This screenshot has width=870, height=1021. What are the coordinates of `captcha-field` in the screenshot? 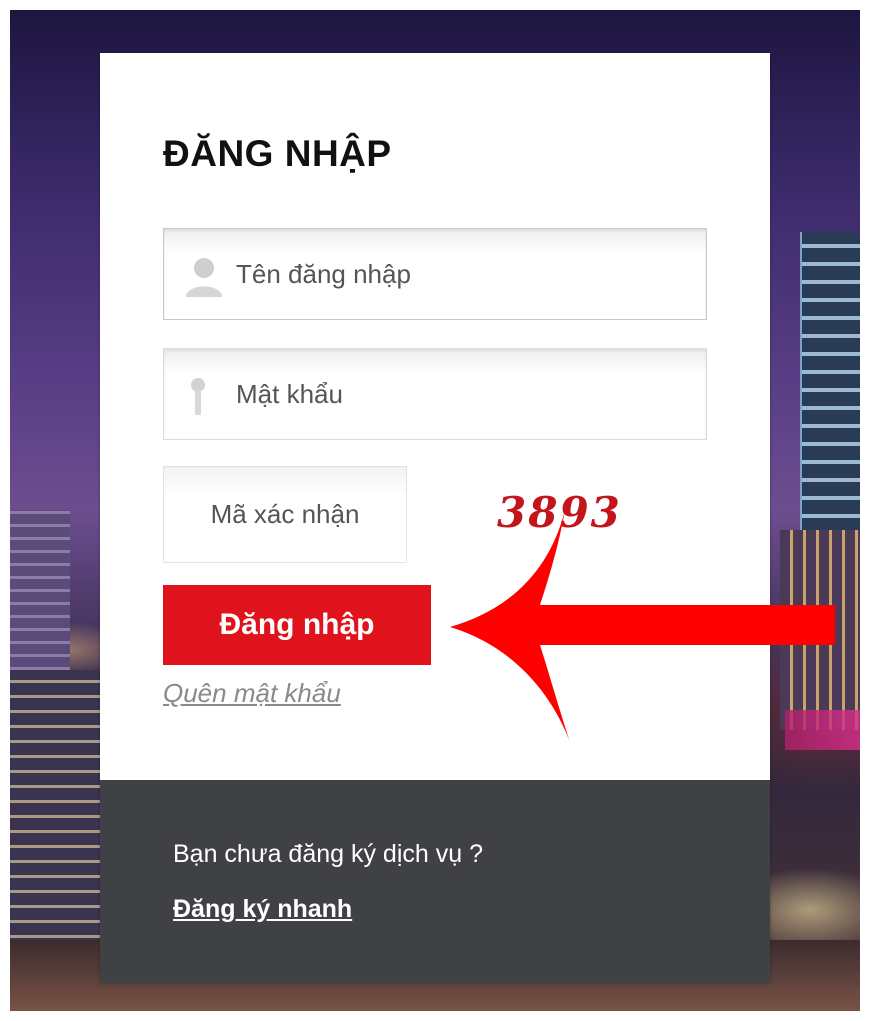 It's located at (285, 514).